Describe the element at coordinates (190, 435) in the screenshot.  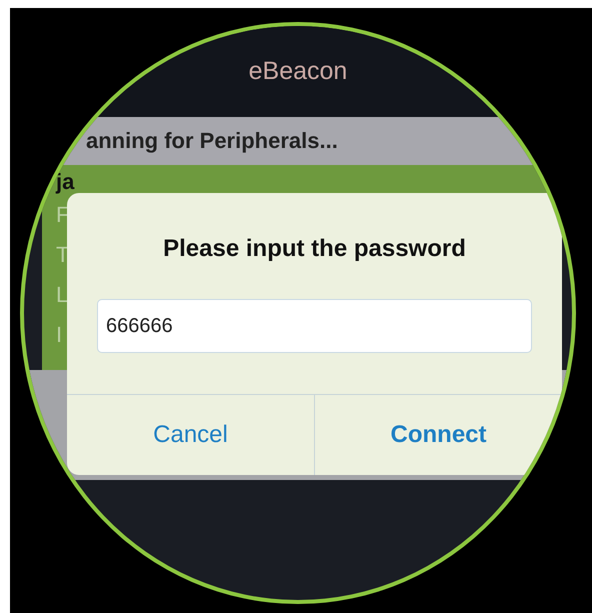
I see `cancel-button: Cancel` at that location.